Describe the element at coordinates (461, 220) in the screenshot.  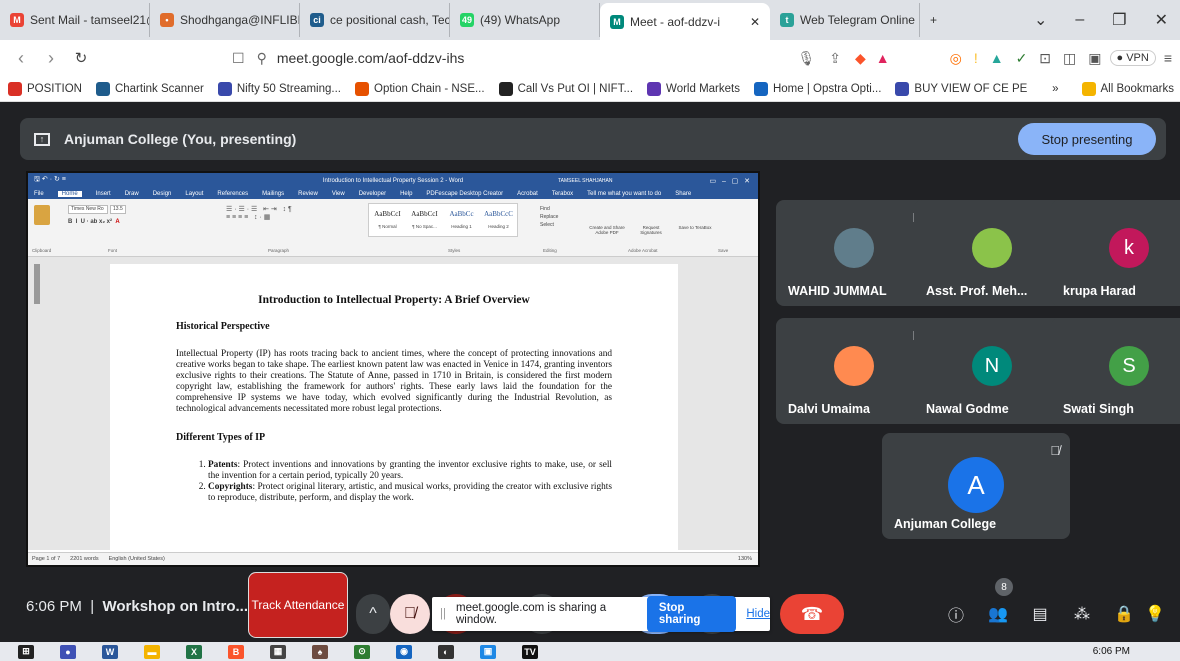
I see `style-option: AaBbCc Heading 1` at that location.